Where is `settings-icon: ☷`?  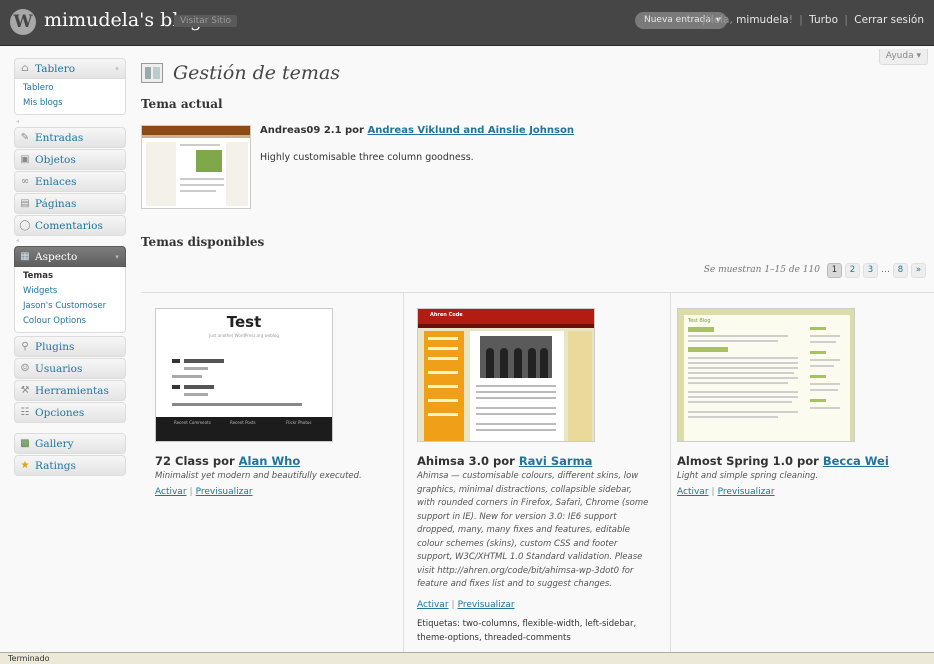
settings-icon: ☷ is located at coordinates (25, 412).